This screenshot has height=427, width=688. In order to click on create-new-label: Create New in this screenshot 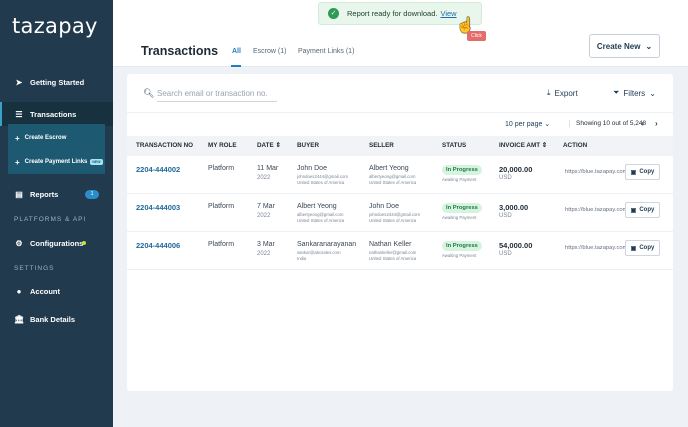, I will do `click(618, 46)`.